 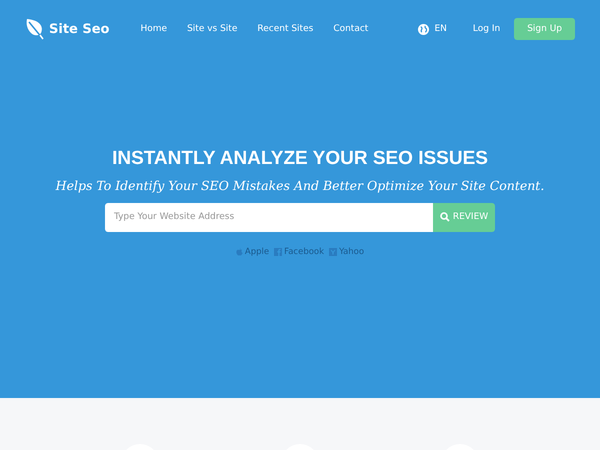 I want to click on language-selector: EN, so click(x=440, y=29).